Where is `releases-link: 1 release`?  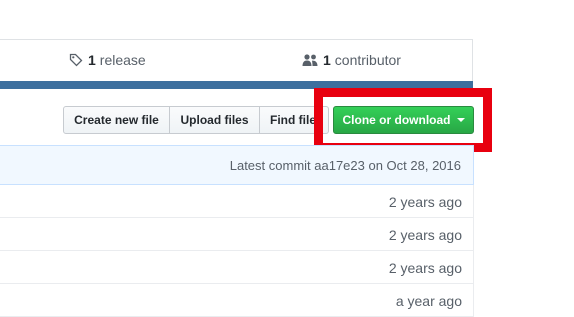
releases-link: 1 release is located at coordinates (107, 60).